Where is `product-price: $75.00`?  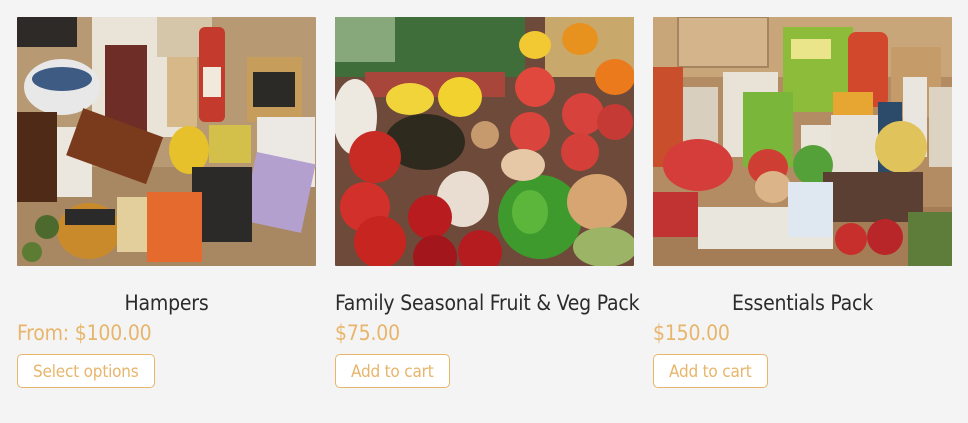
product-price: $75.00 is located at coordinates (367, 333).